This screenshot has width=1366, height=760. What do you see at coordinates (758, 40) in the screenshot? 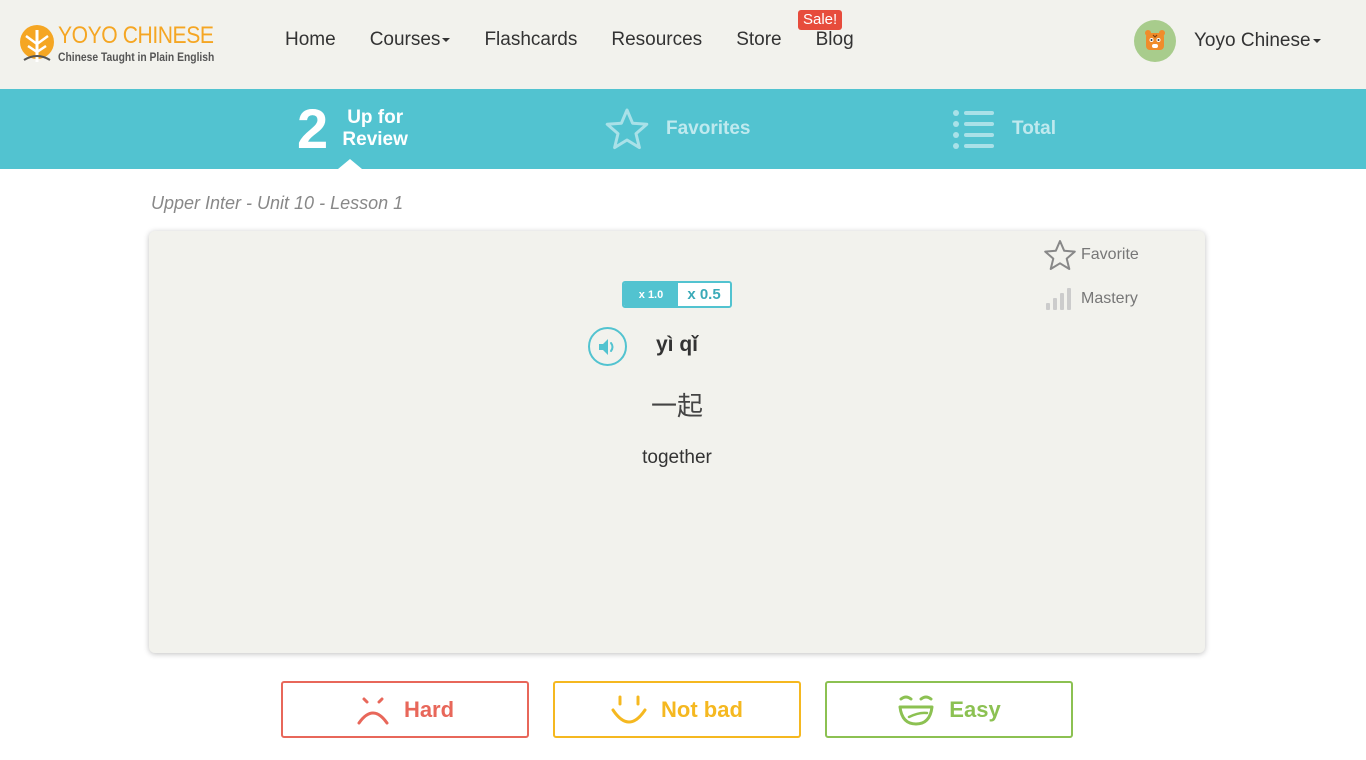
I see `nav-store: Store` at bounding box center [758, 40].